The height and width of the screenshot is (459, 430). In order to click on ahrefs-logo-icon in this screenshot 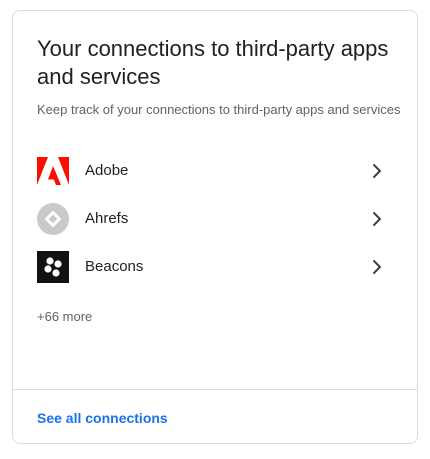, I will do `click(53, 219)`.